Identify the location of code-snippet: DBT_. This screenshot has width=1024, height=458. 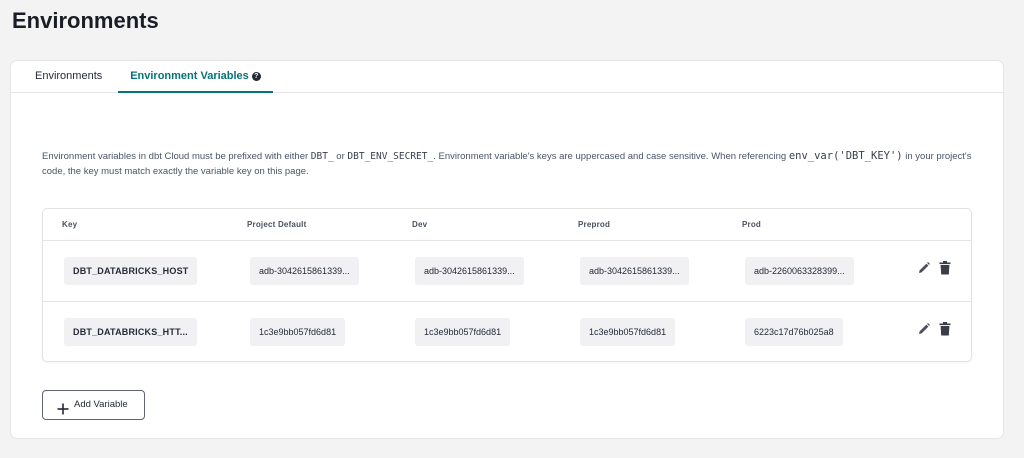
(322, 156).